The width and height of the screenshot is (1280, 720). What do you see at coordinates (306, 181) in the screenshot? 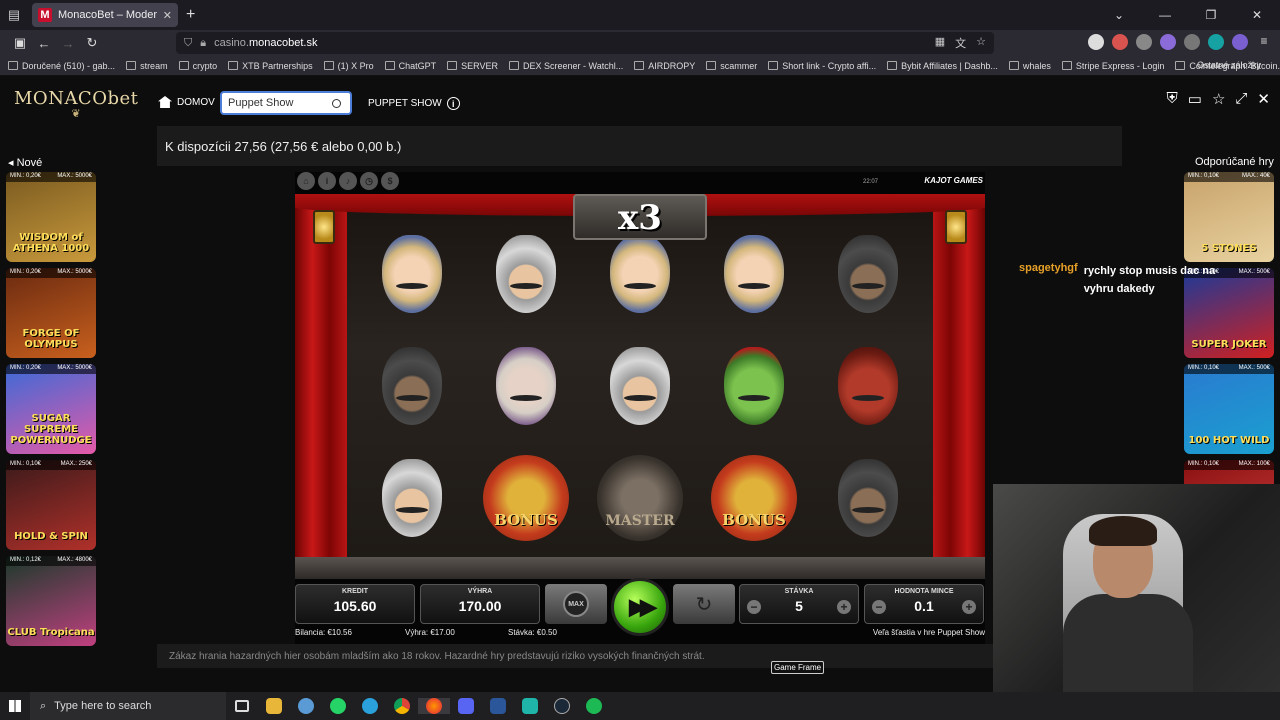
I see `home-icon: ⌂` at bounding box center [306, 181].